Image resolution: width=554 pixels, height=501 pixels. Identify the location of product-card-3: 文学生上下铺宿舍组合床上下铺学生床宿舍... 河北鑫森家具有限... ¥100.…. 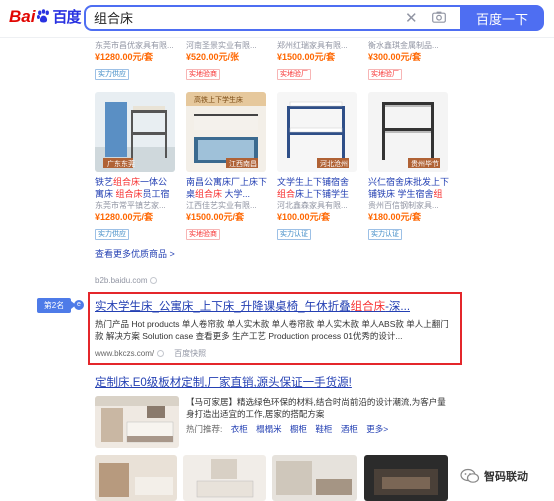
(317, 208).